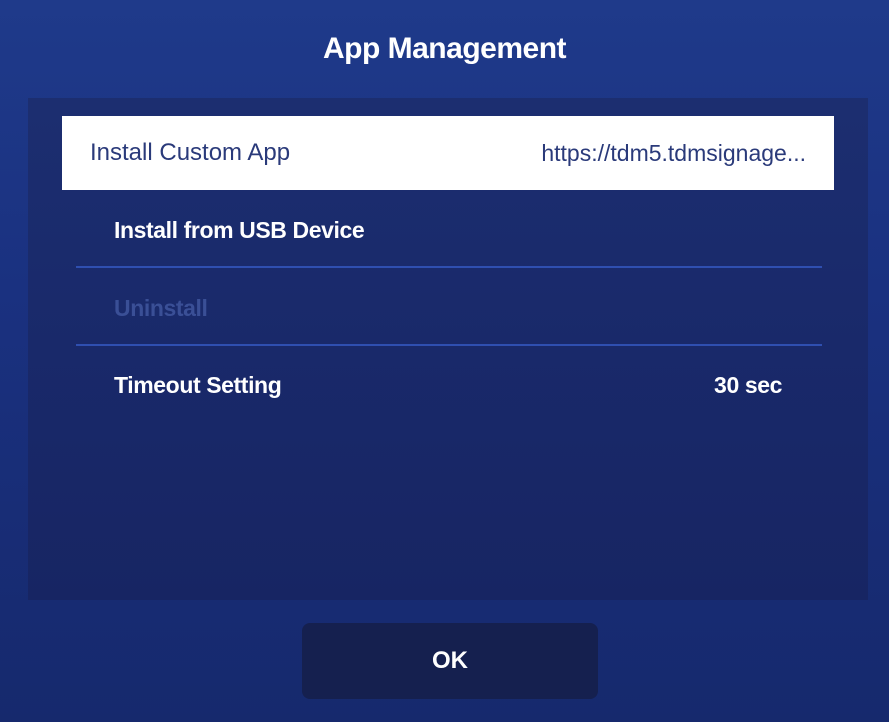  What do you see at coordinates (161, 307) in the screenshot?
I see `menu-item-label: Uninstall` at bounding box center [161, 307].